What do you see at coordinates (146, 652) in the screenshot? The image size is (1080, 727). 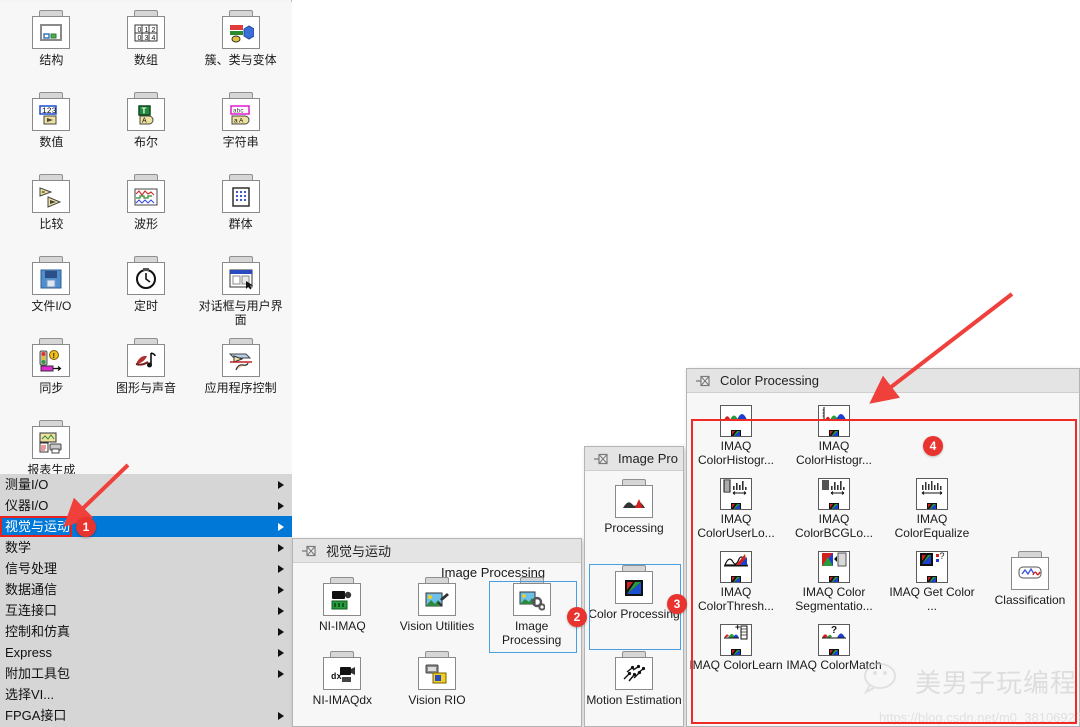 I see `menu-item-8: Express` at bounding box center [146, 652].